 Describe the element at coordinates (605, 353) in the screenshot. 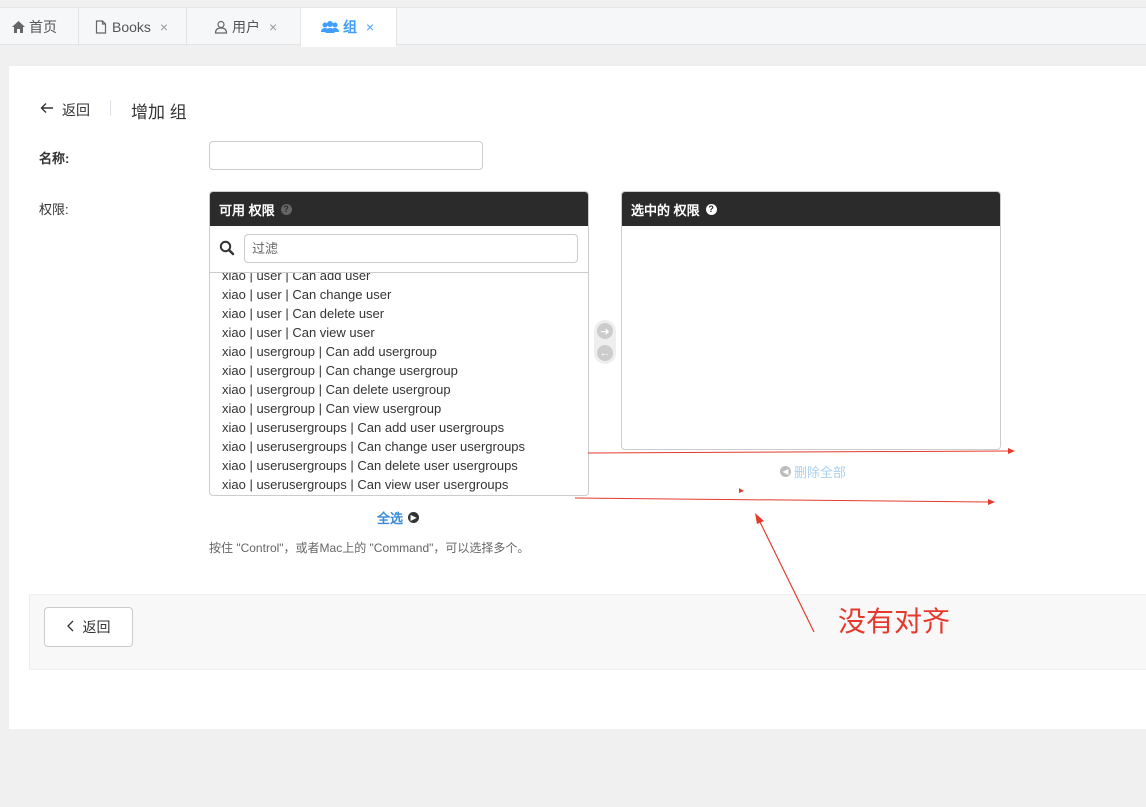

I see `arrow-left-circle-icon: ←` at that location.